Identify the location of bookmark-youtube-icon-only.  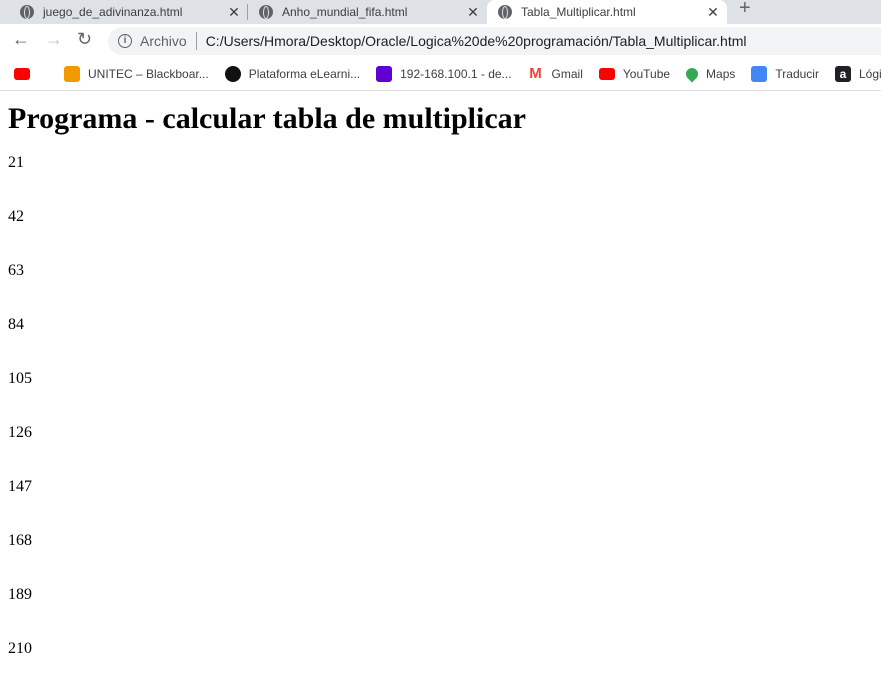
(26, 74).